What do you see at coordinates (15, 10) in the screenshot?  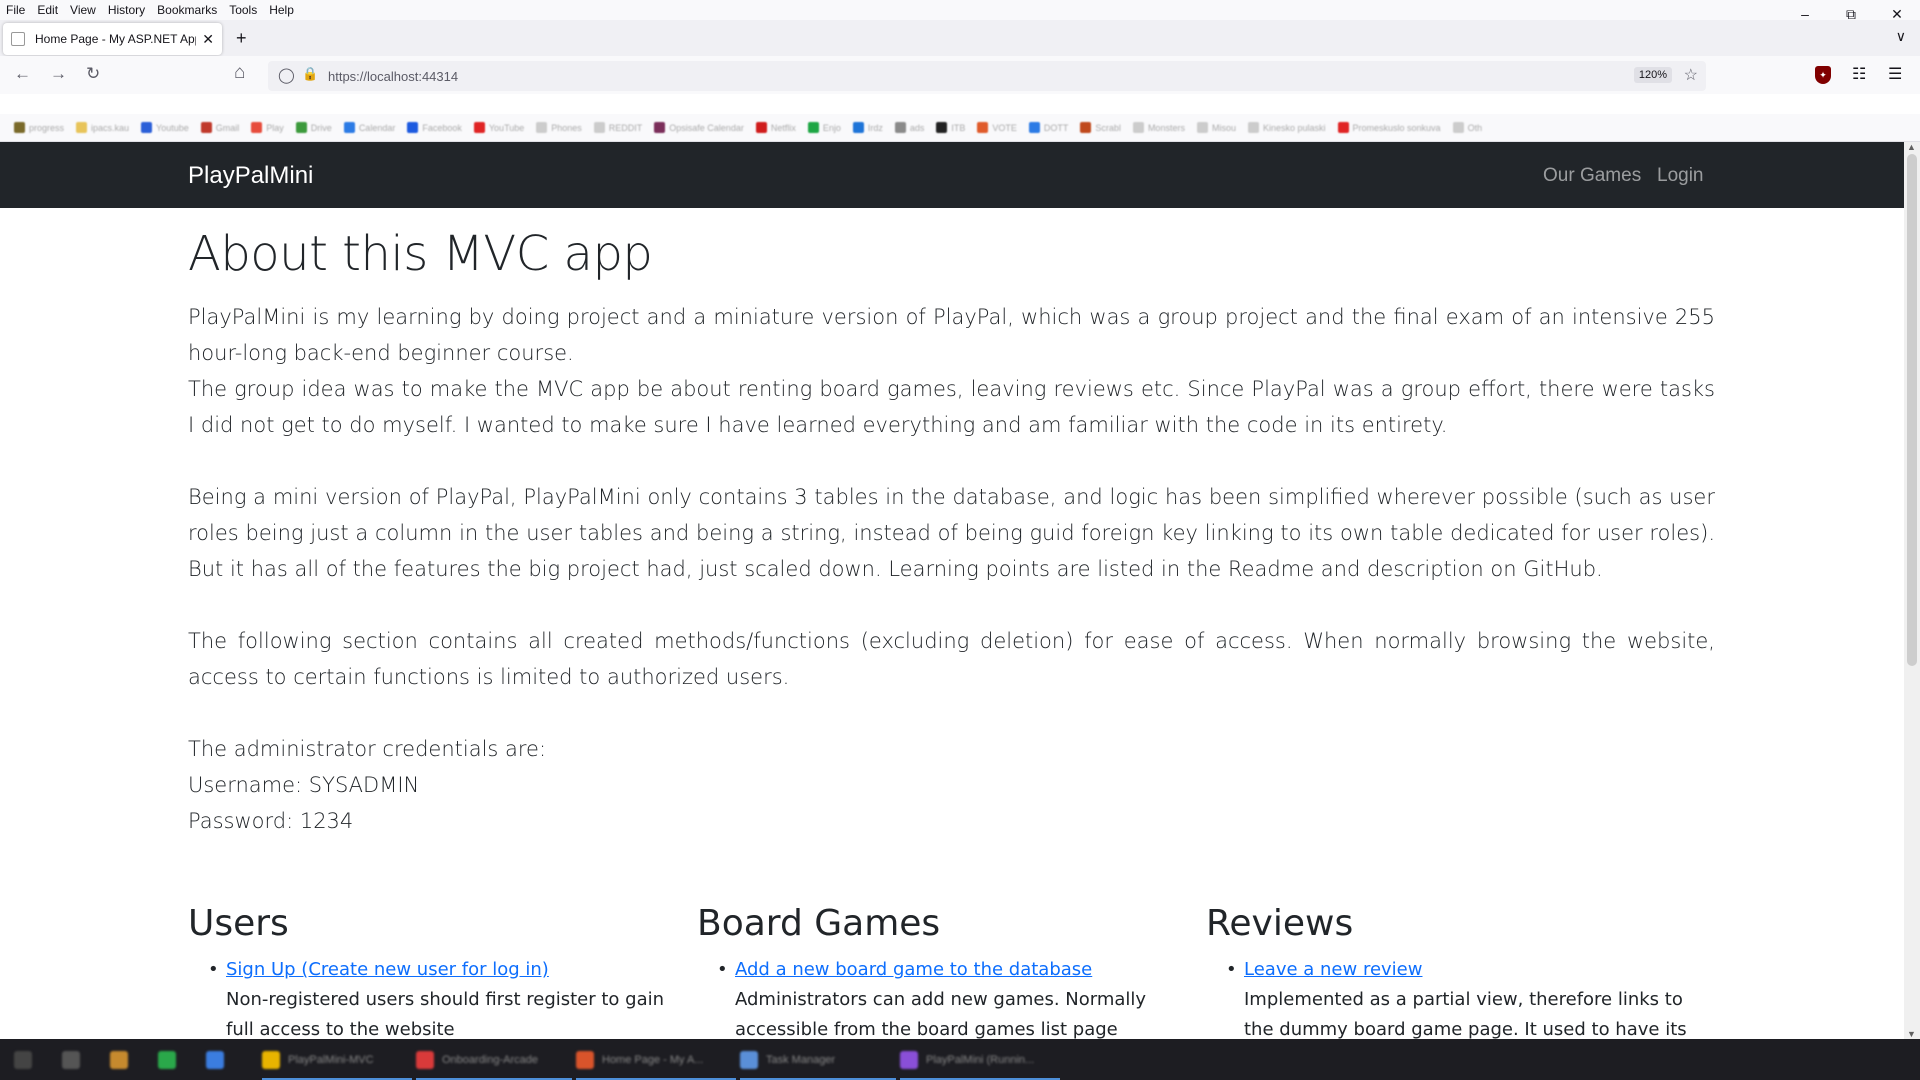 I see `menu-file: File` at bounding box center [15, 10].